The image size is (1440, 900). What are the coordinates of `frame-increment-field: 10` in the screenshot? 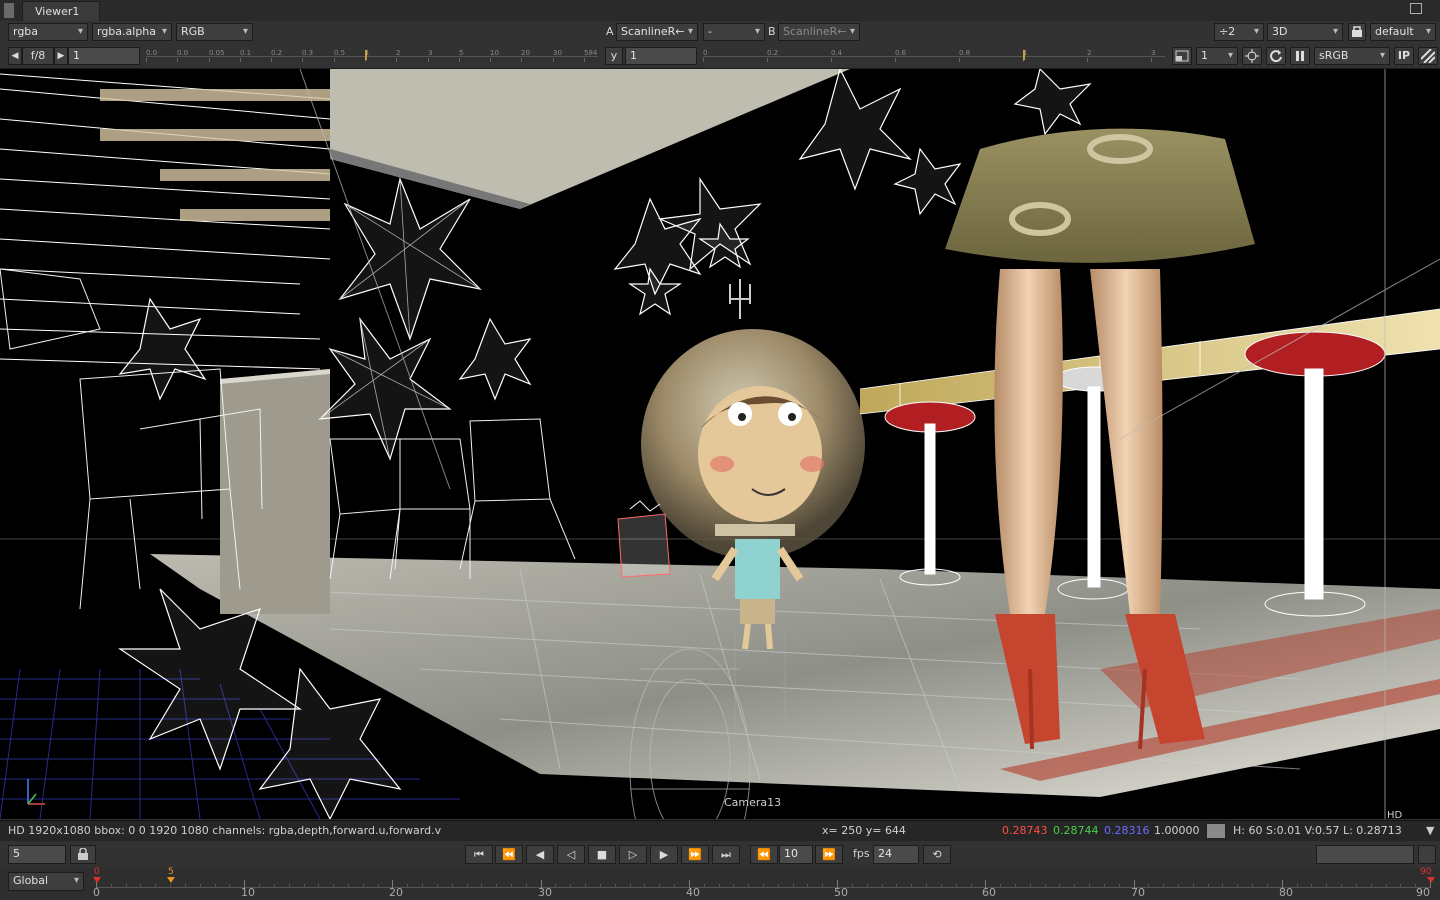 It's located at (796, 854).